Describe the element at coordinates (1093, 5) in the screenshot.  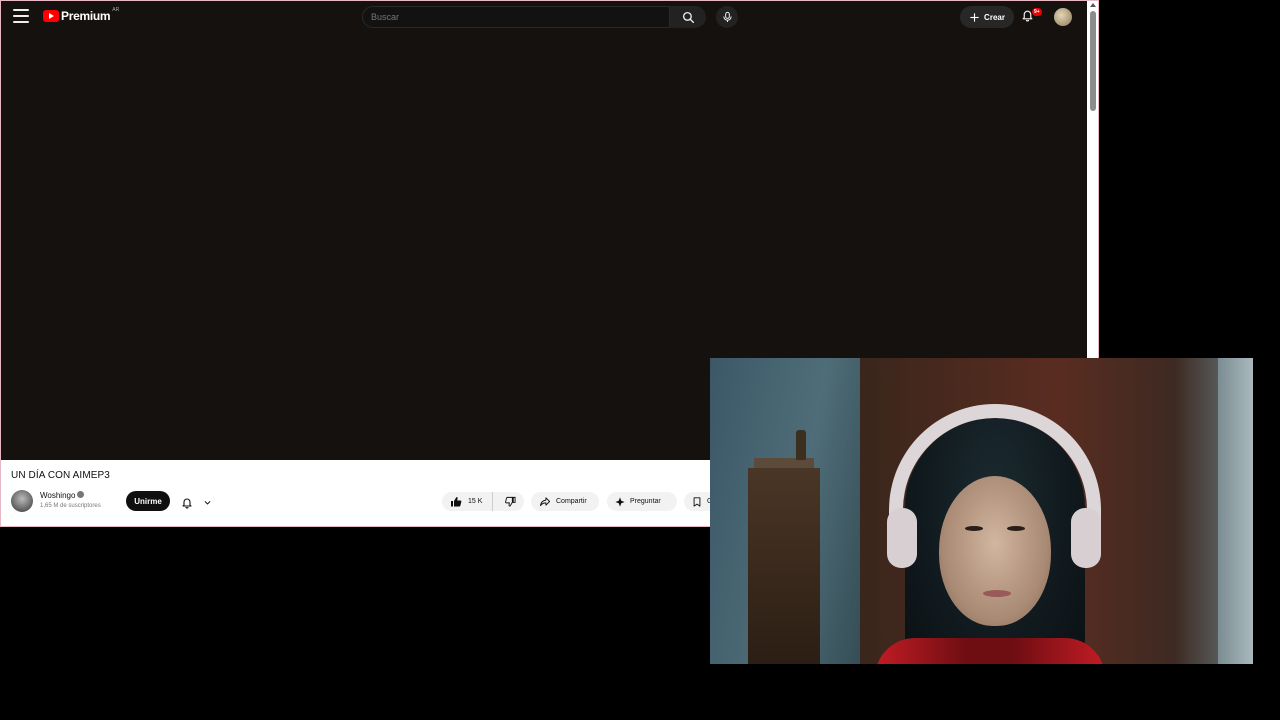
I see `scroll-up-arrow-icon` at that location.